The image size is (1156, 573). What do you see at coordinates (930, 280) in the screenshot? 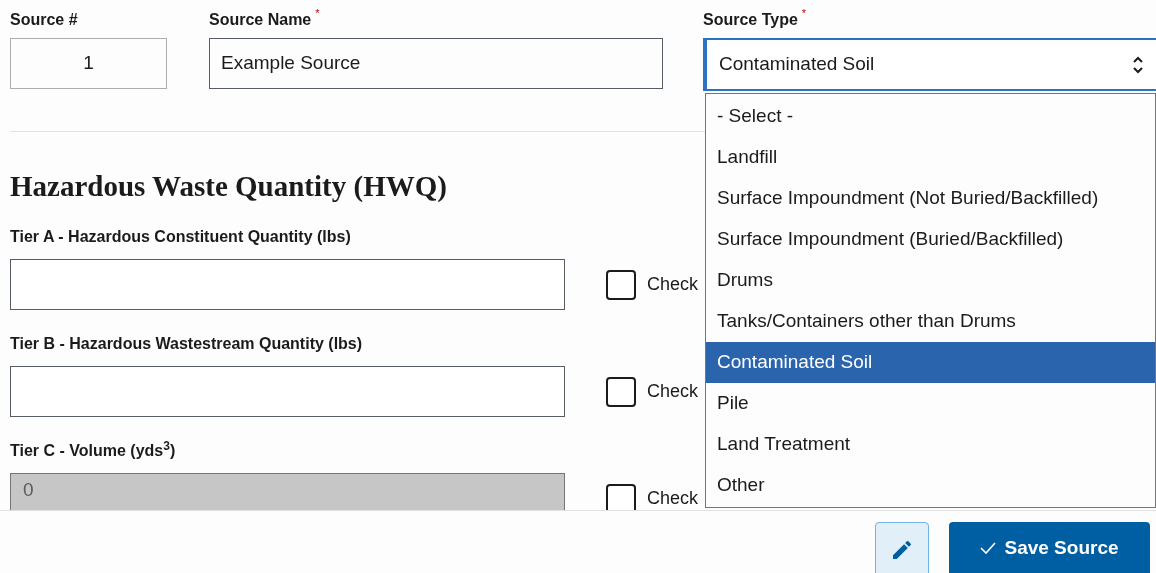
I see `dropdown-option: Drums` at bounding box center [930, 280].